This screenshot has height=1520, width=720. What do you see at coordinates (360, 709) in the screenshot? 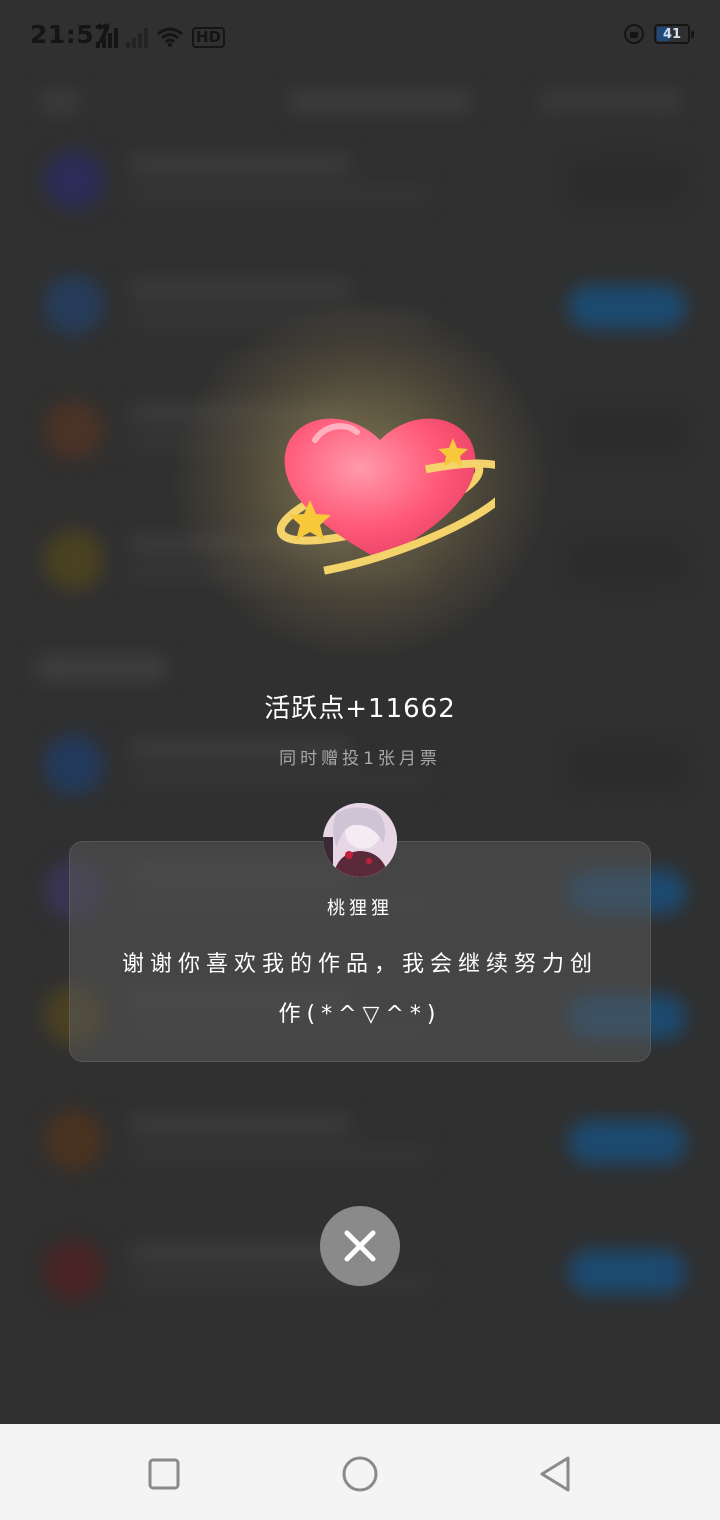
I see `active-points-text: 活跃点+11662` at bounding box center [360, 709].